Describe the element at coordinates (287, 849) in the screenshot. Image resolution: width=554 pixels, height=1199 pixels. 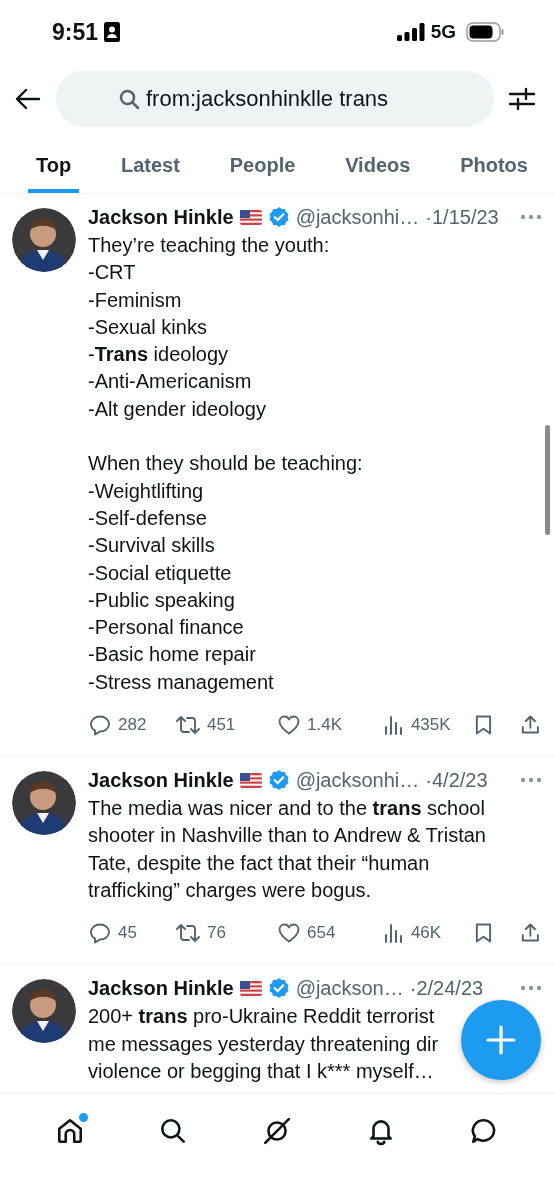
I see `tweet-text: The media was nicer and to the trans school shooter in Nashville than to Andrew & Tristan Tate, despite the fact that their “human trafficking” charges were bogus.` at that location.